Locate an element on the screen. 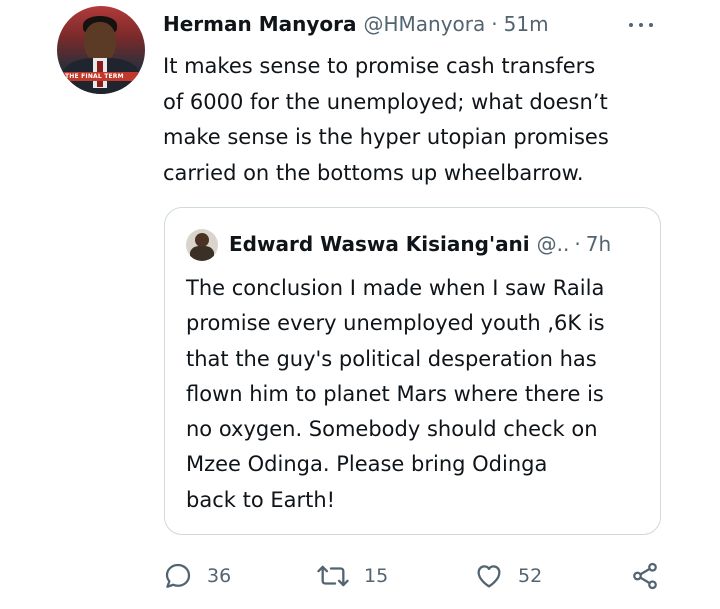  tweet-timestamp: 51m is located at coordinates (526, 24).